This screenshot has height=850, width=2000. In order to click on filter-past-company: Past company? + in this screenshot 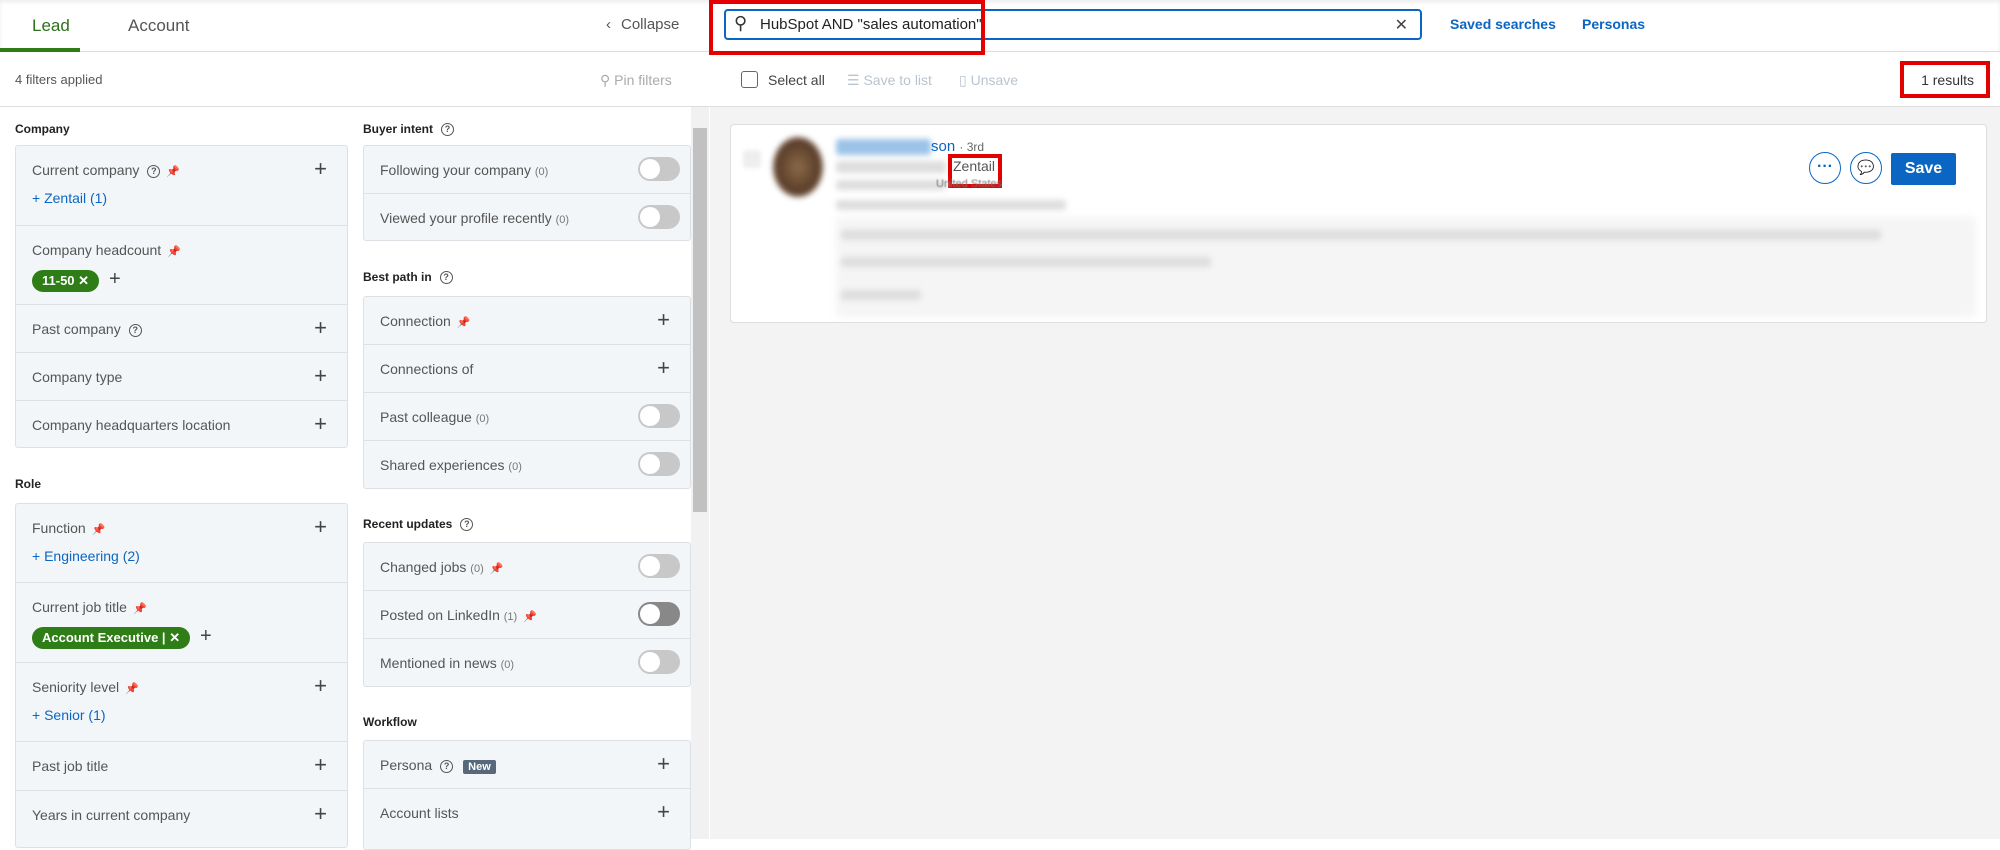, I will do `click(181, 329)`.